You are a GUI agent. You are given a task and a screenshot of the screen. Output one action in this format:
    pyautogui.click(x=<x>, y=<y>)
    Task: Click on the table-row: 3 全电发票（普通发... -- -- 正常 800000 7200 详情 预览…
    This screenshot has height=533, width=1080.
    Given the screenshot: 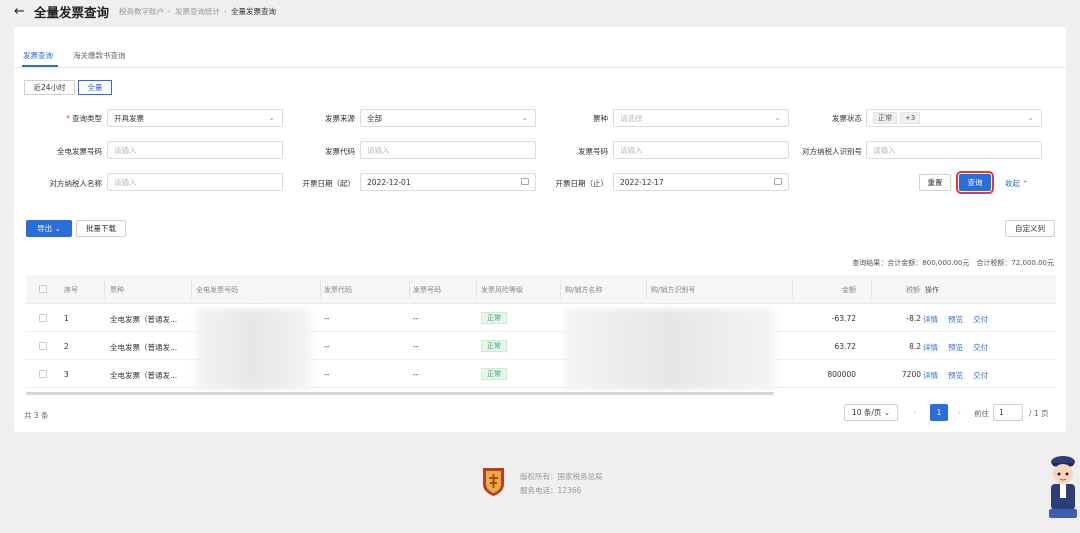 What is the action you would take?
    pyautogui.click(x=541, y=374)
    